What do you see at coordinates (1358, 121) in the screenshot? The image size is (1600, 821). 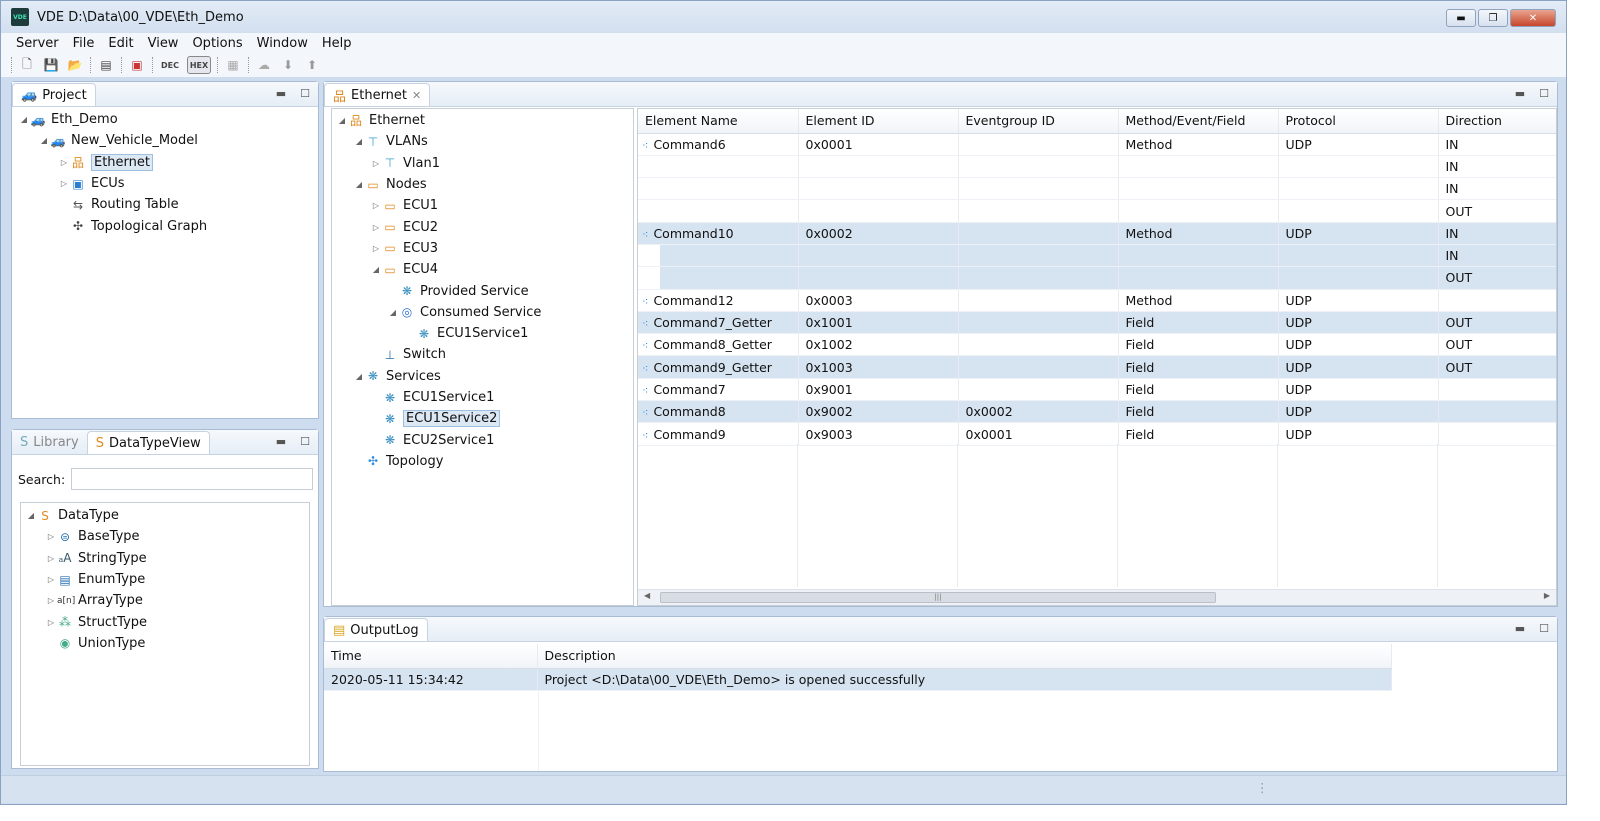 I see `column-header: Protocol` at bounding box center [1358, 121].